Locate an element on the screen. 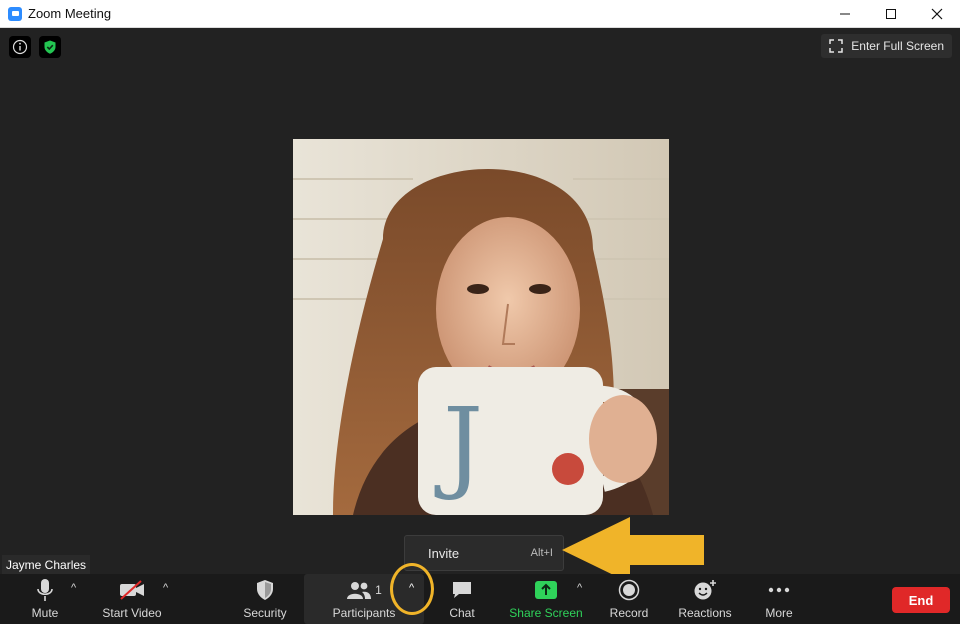 This screenshot has width=960, height=624. chat-icon is located at coordinates (462, 590).